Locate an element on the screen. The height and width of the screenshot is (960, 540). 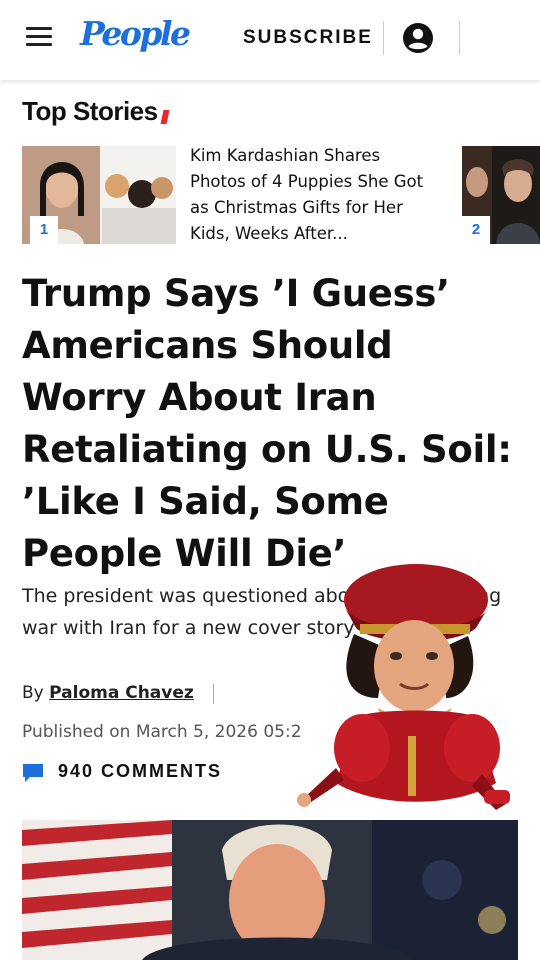
speech-bubble-icon is located at coordinates (33, 773).